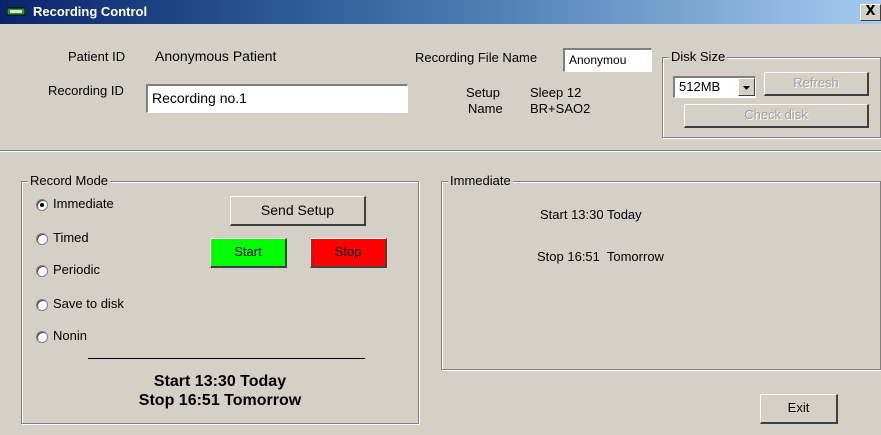 This screenshot has height=435, width=881. Describe the element at coordinates (248, 253) in the screenshot. I see `start-button: Start` at that location.